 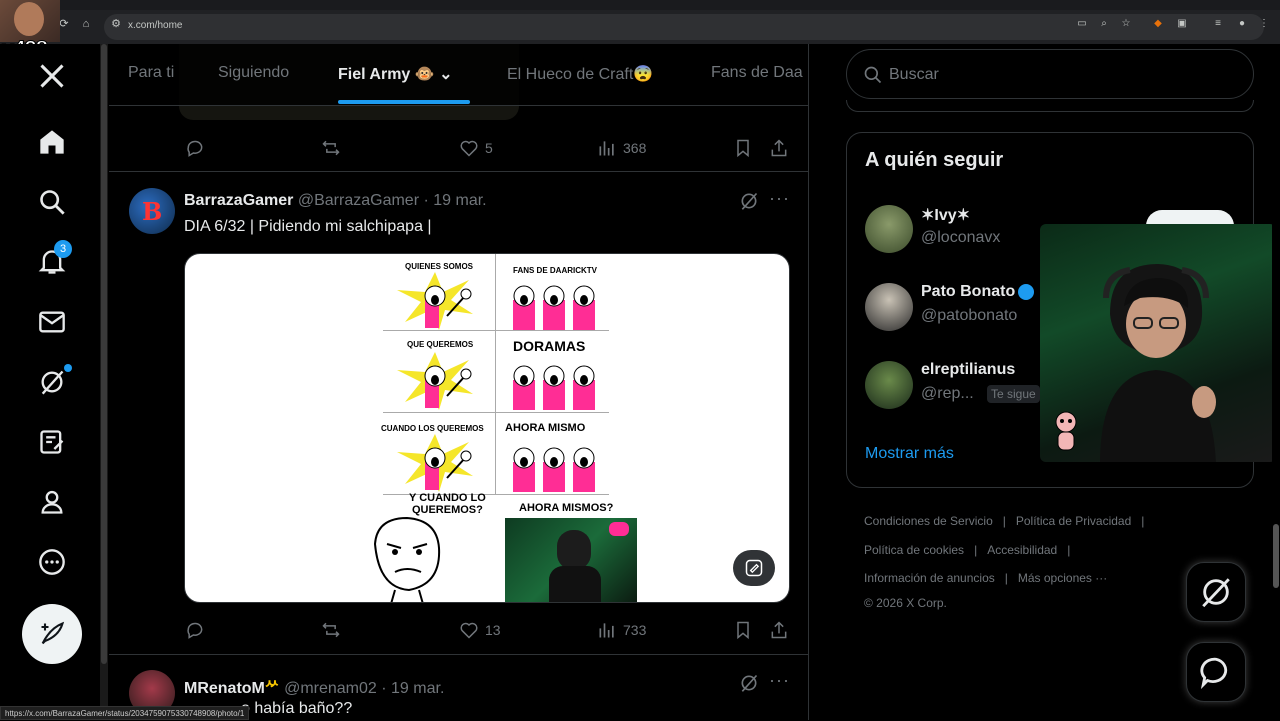 What do you see at coordinates (1022, 550) in the screenshot?
I see `footer-link: Accesibilidad` at bounding box center [1022, 550].